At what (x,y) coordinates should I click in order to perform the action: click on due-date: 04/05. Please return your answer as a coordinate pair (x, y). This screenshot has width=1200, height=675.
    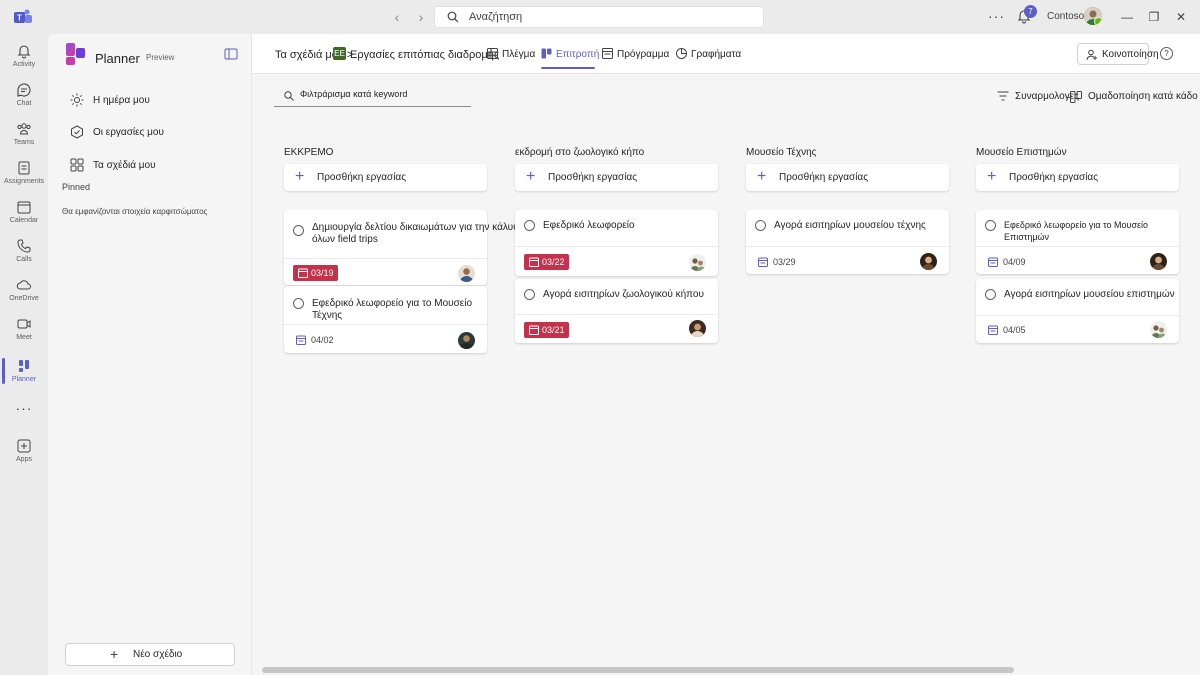
    Looking at the image, I should click on (1014, 330).